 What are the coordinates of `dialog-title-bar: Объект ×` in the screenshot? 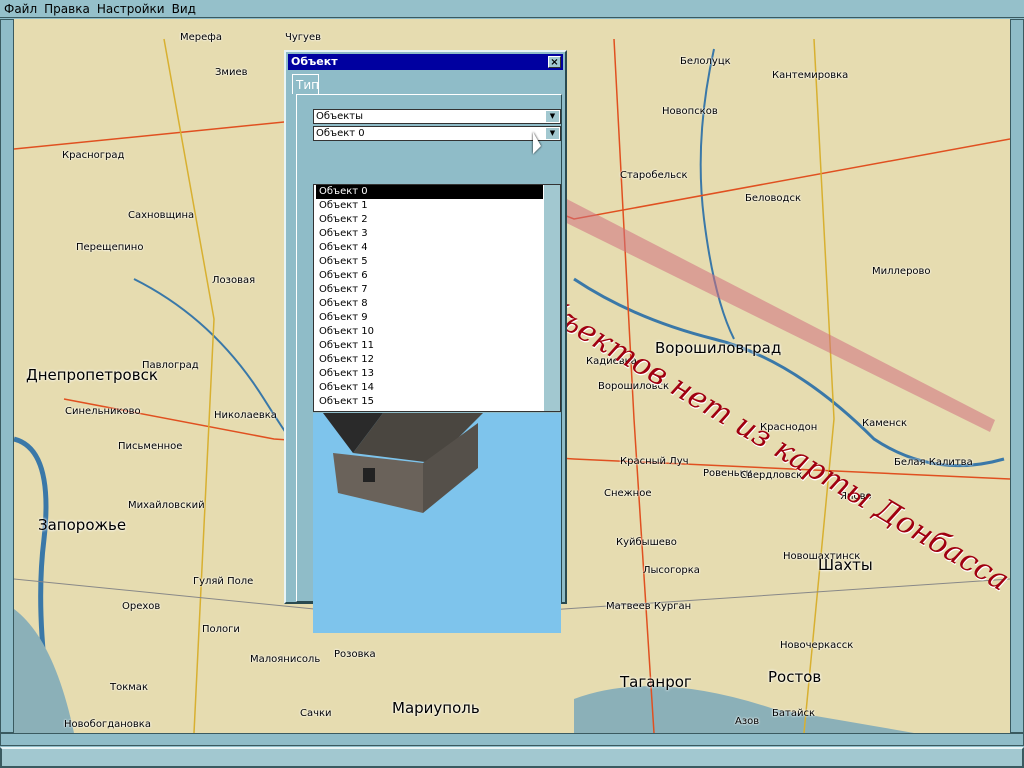 It's located at (425, 62).